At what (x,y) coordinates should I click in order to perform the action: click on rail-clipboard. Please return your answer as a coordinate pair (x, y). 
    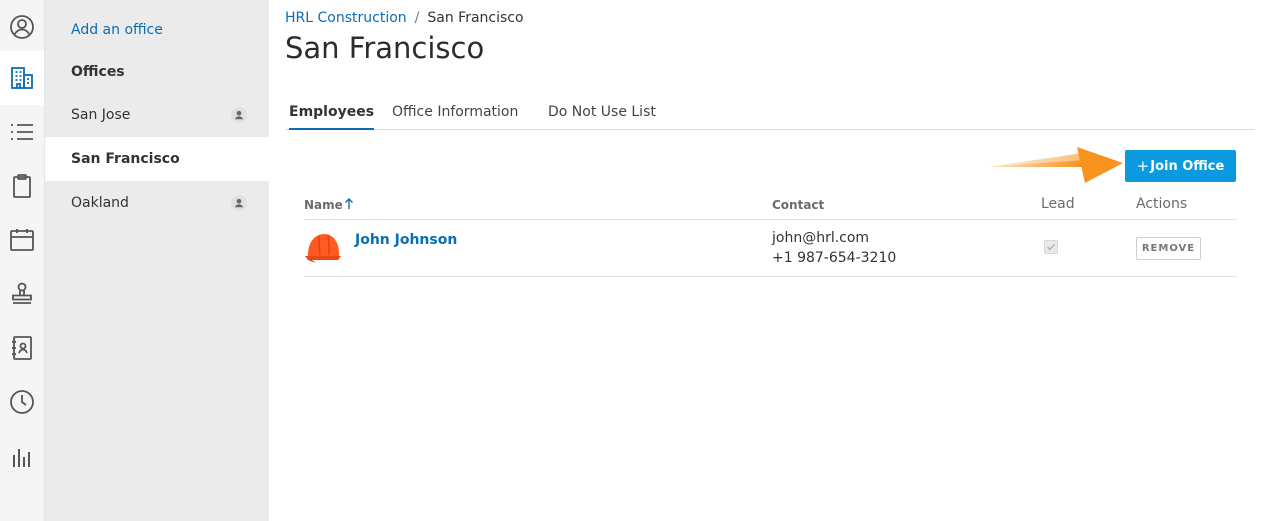
    Looking at the image, I should click on (22, 186).